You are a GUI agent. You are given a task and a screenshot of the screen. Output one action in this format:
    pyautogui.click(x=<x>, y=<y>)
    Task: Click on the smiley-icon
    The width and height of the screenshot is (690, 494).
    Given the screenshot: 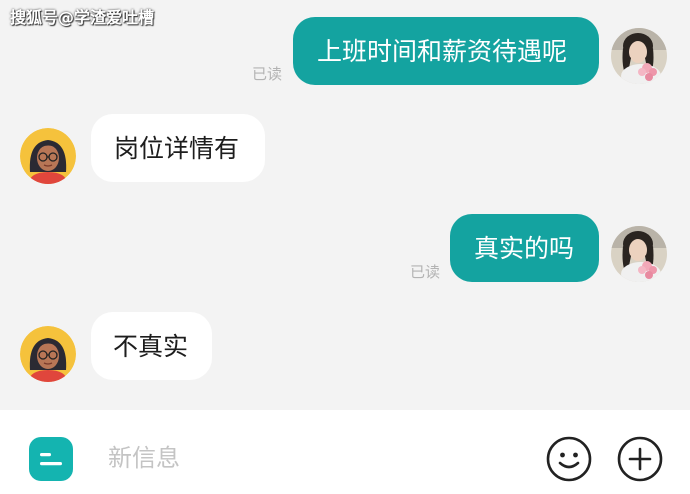 What is the action you would take?
    pyautogui.click(x=569, y=459)
    